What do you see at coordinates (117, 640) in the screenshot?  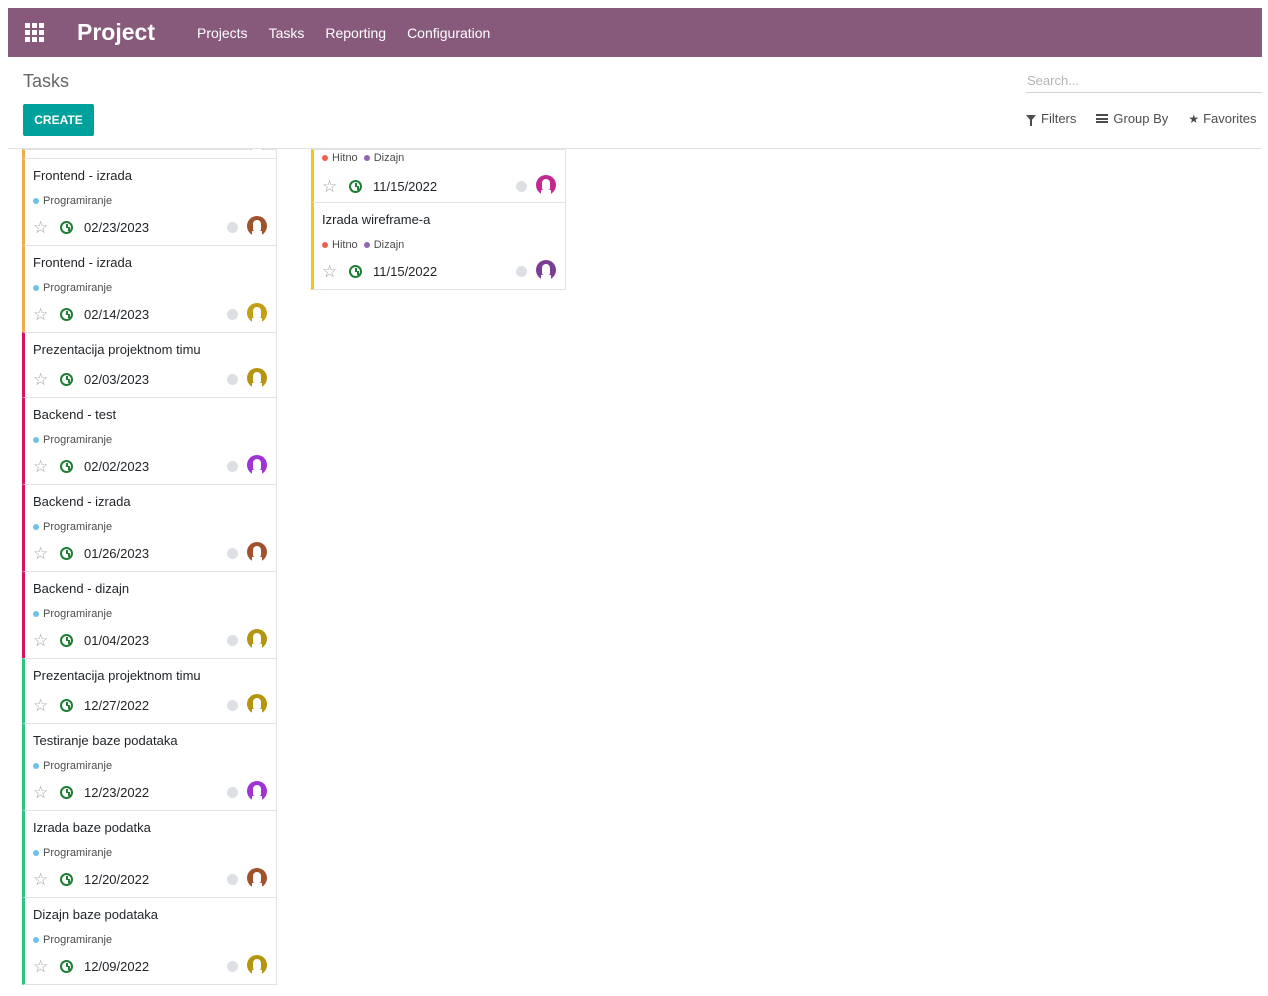 I see `deadline-date: 01/04/2023` at bounding box center [117, 640].